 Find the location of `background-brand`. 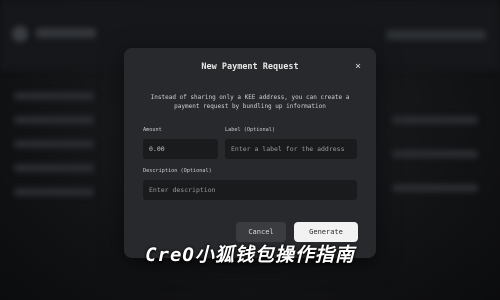

background-brand is located at coordinates (66, 33).